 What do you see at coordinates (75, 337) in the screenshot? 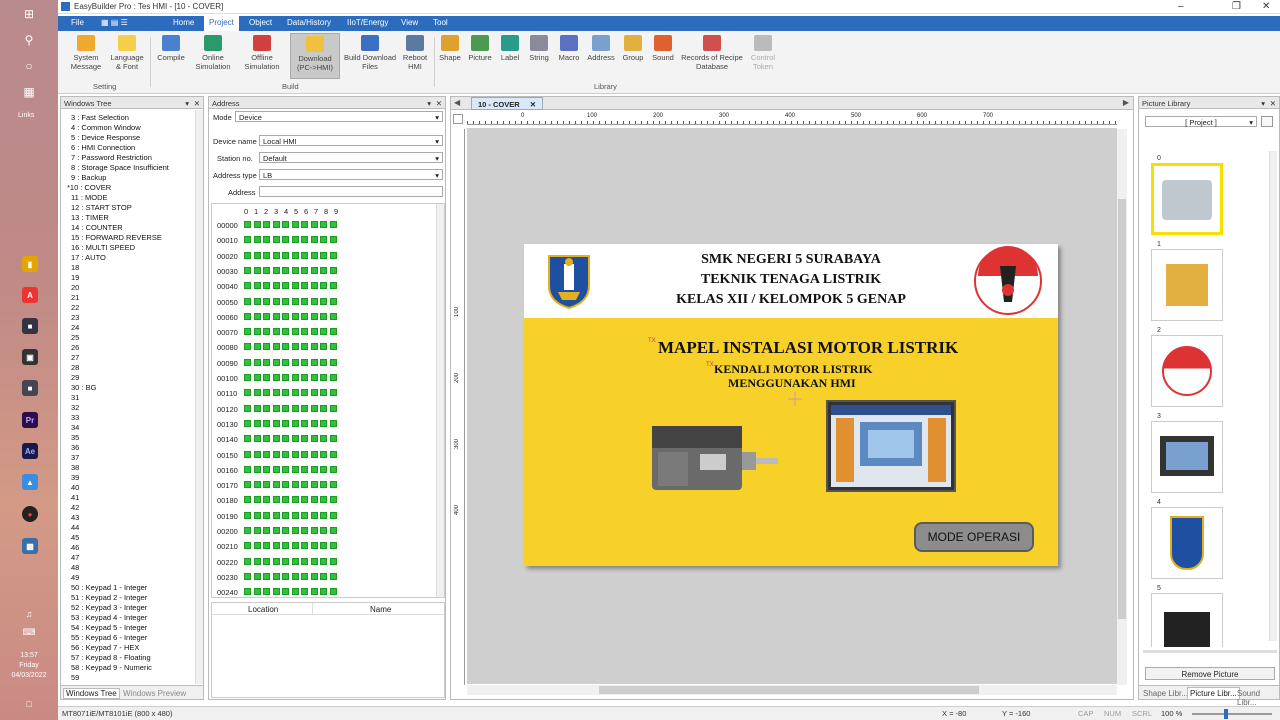
I see `tree-item: 25` at bounding box center [75, 337].